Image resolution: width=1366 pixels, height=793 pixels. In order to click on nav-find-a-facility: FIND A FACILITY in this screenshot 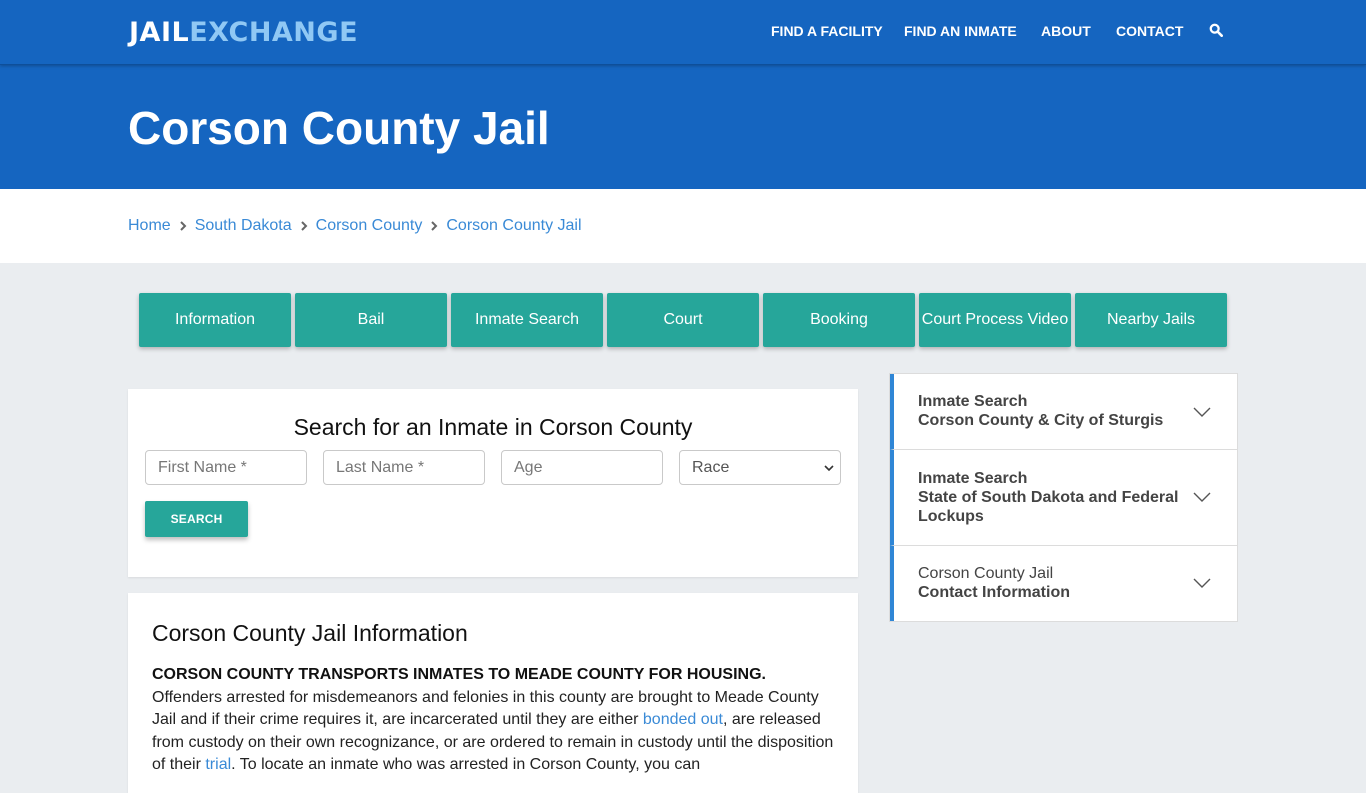, I will do `click(827, 31)`.